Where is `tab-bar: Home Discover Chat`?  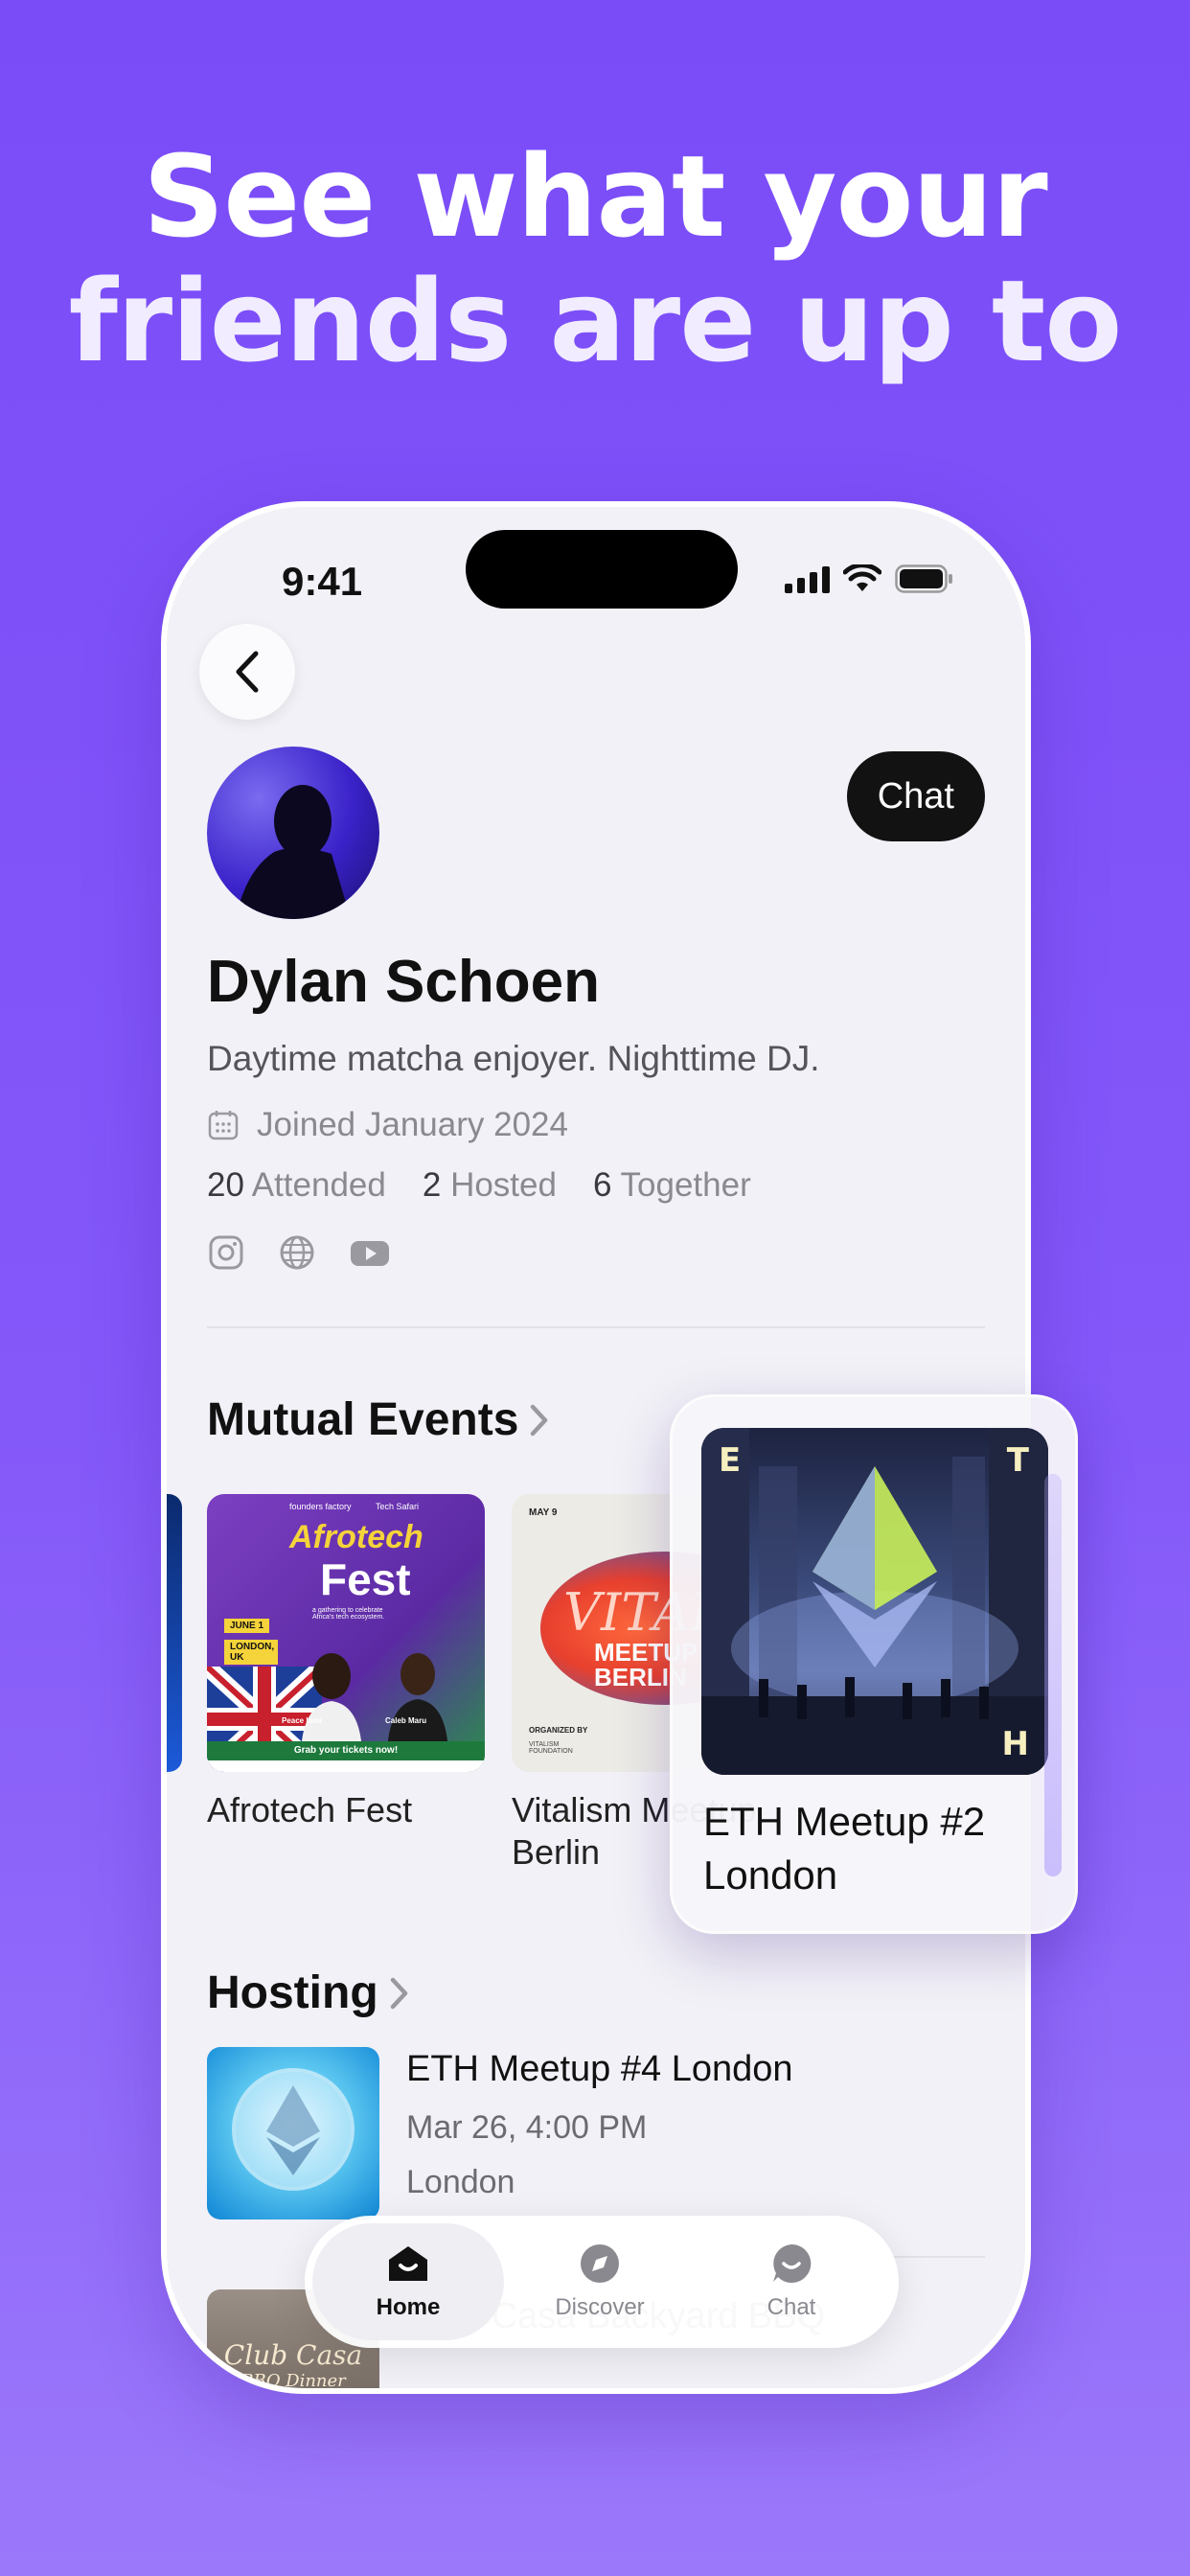
tab-bar: Home Discover Chat is located at coordinates (602, 2282).